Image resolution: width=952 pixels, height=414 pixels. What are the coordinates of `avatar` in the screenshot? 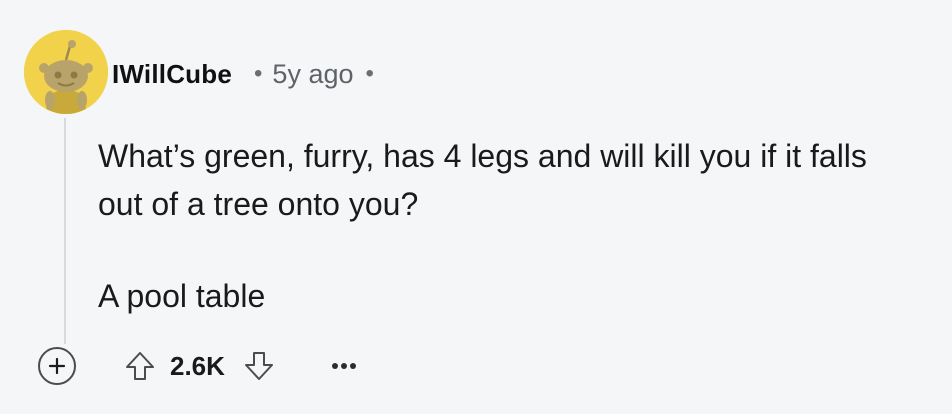 It's located at (66, 72).